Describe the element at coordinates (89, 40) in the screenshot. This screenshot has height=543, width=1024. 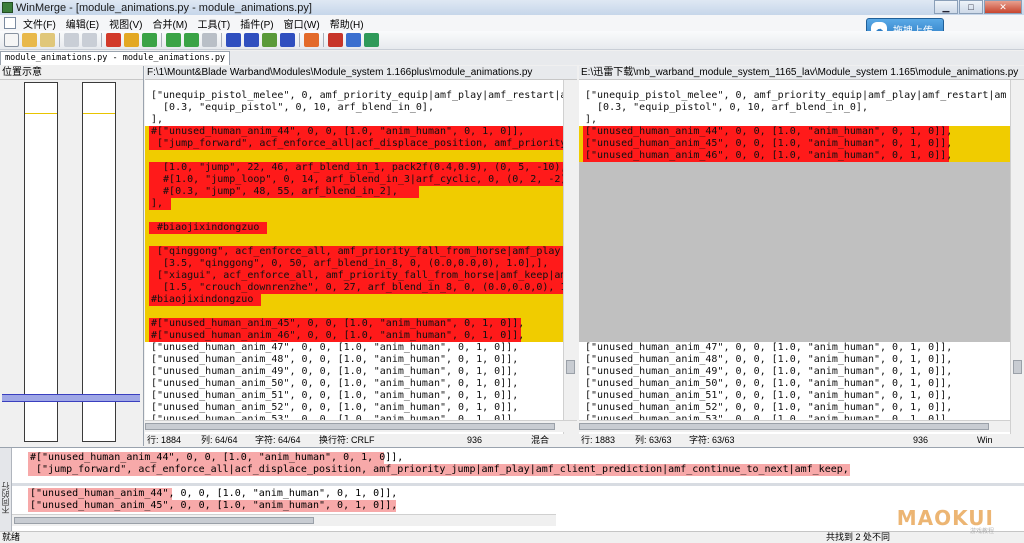
I see `redo-icon` at that location.